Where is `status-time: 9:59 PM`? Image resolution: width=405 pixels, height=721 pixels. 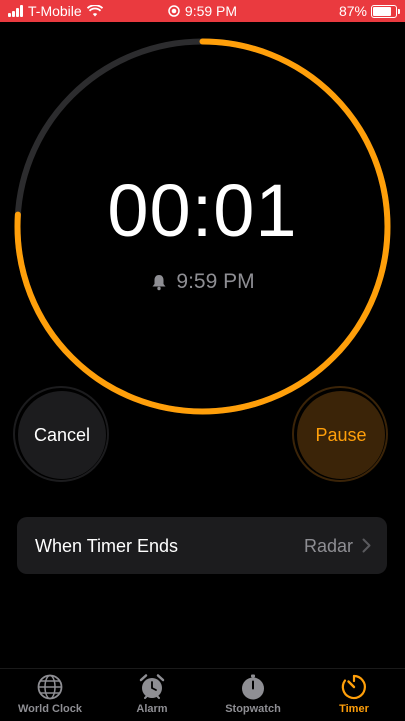
status-time: 9:59 PM is located at coordinates (211, 11).